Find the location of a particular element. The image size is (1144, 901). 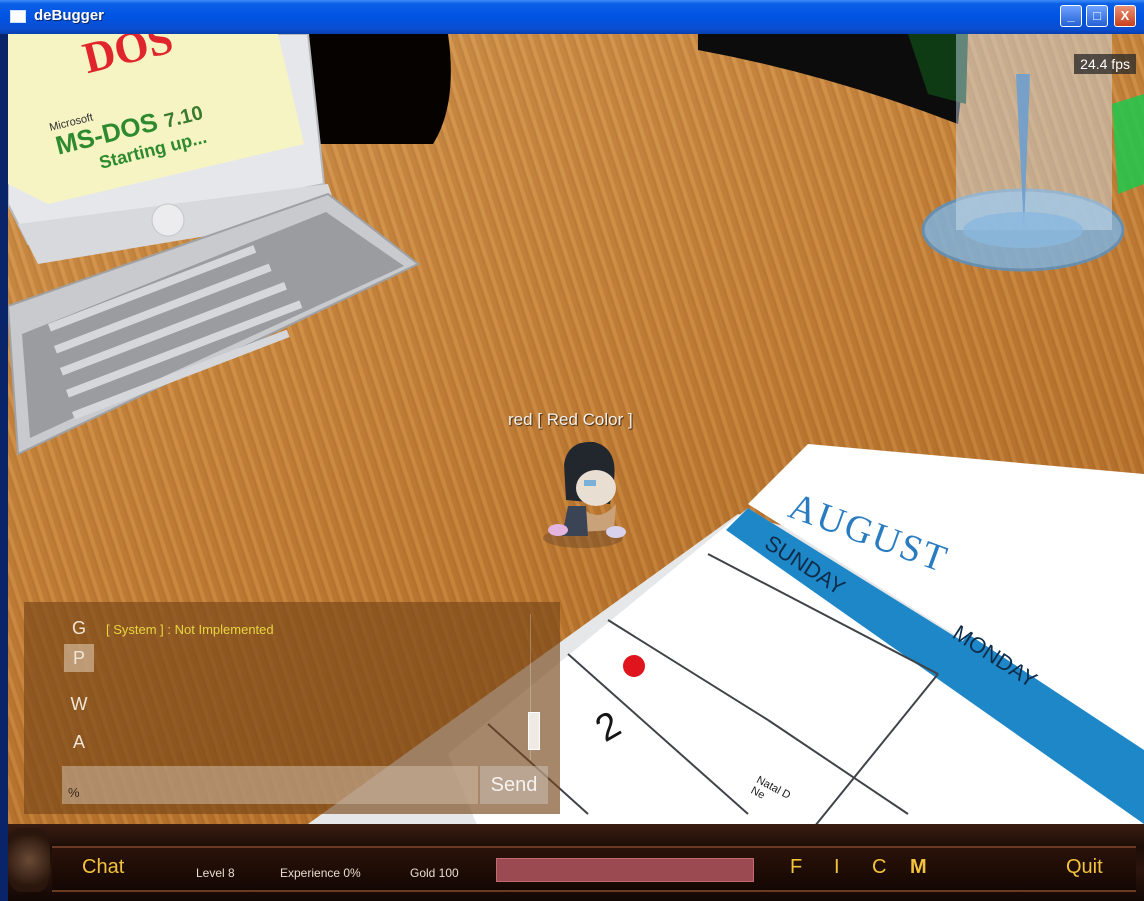

experience-display: Experience 0% is located at coordinates (320, 873).